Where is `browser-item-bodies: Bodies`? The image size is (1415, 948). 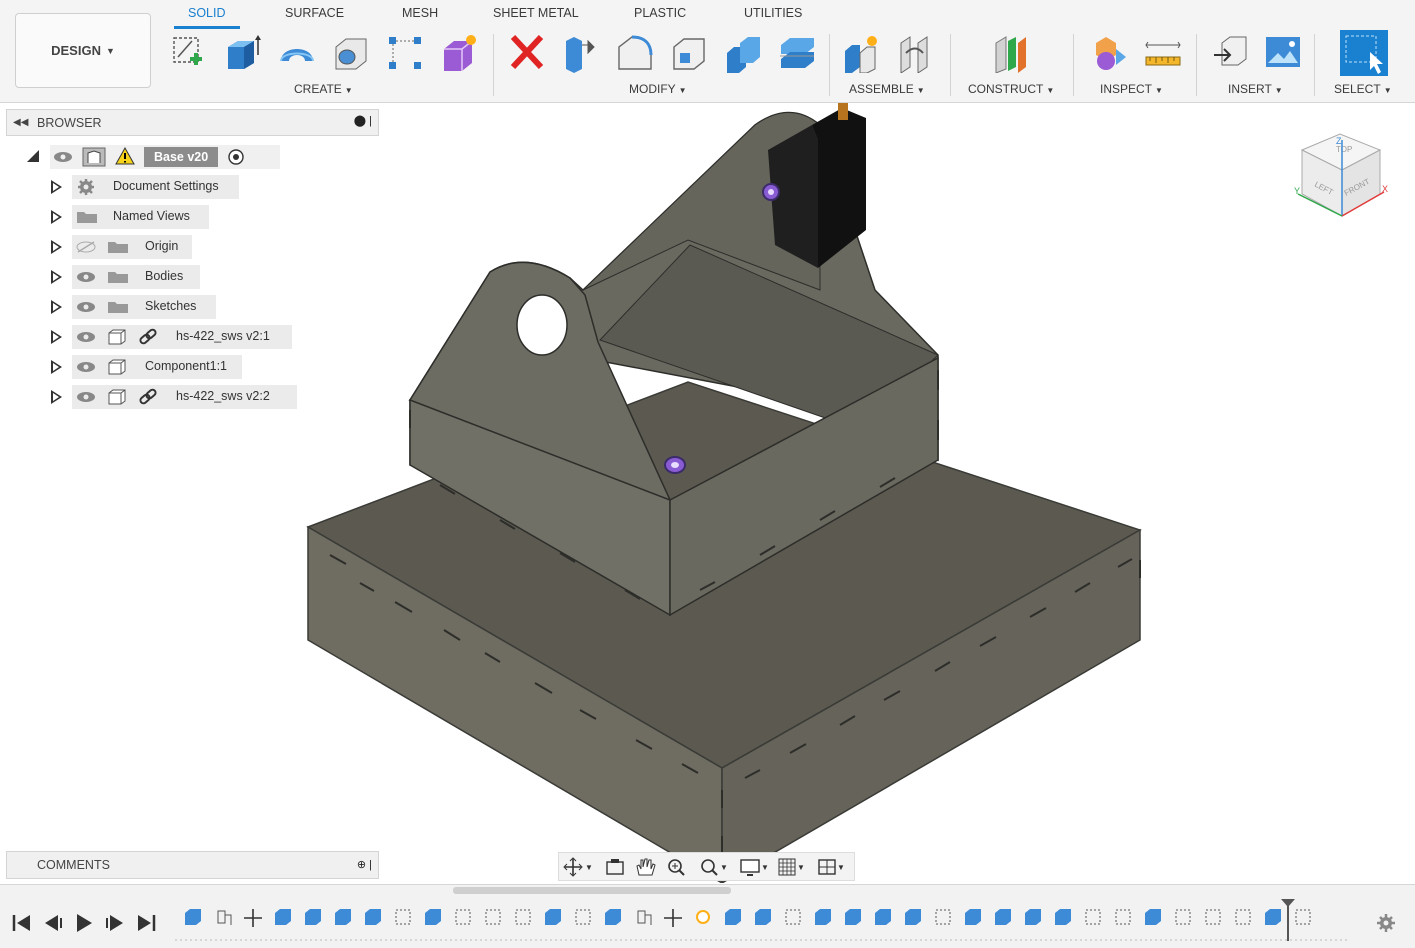
browser-item-bodies: Bodies is located at coordinates (146, 277).